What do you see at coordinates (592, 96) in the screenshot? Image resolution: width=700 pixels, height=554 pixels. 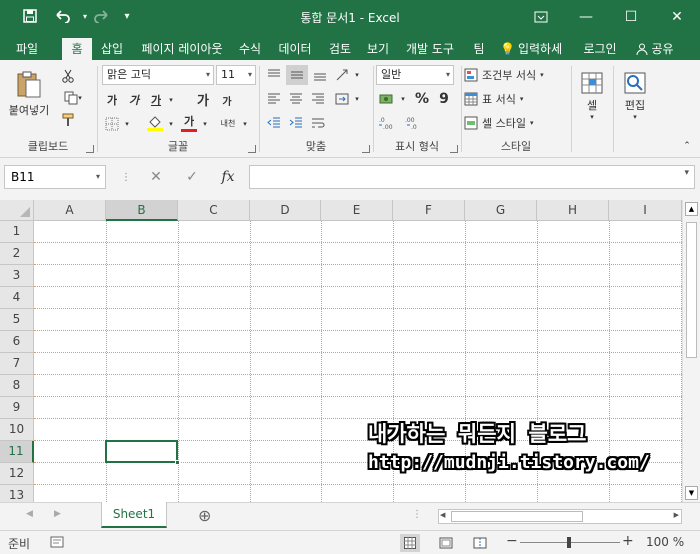 I see `cells-button: 셀 ▾` at bounding box center [592, 96].